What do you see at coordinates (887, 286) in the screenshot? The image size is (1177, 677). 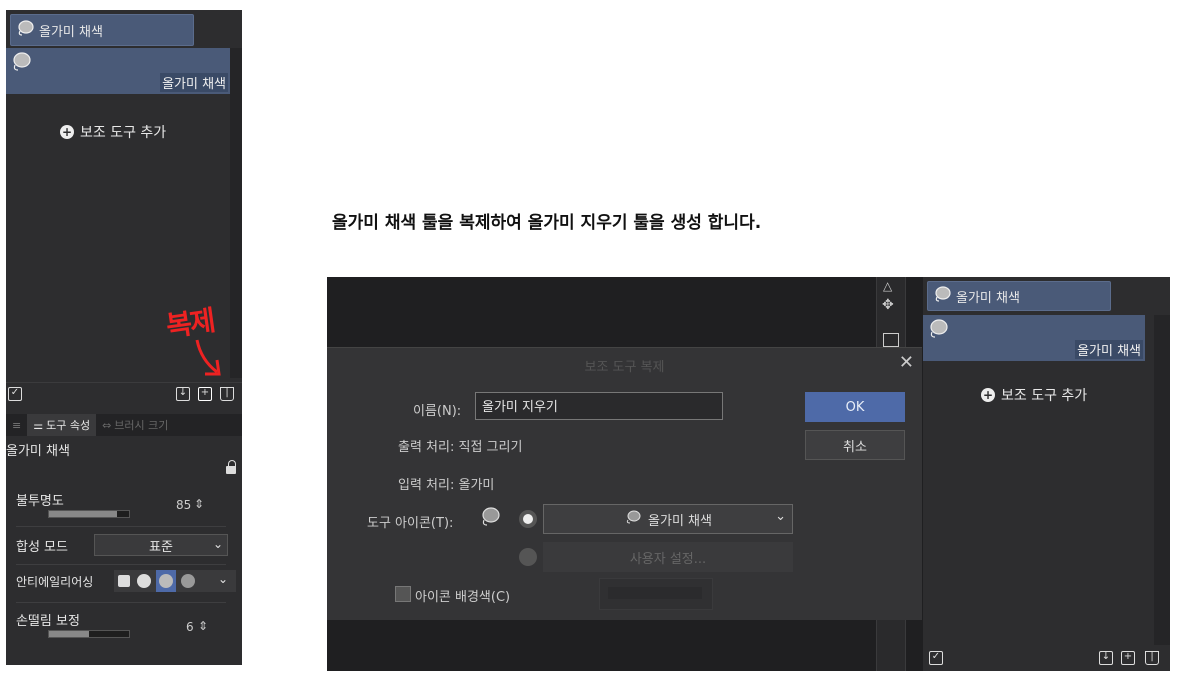 I see `triangle-icon: △` at bounding box center [887, 286].